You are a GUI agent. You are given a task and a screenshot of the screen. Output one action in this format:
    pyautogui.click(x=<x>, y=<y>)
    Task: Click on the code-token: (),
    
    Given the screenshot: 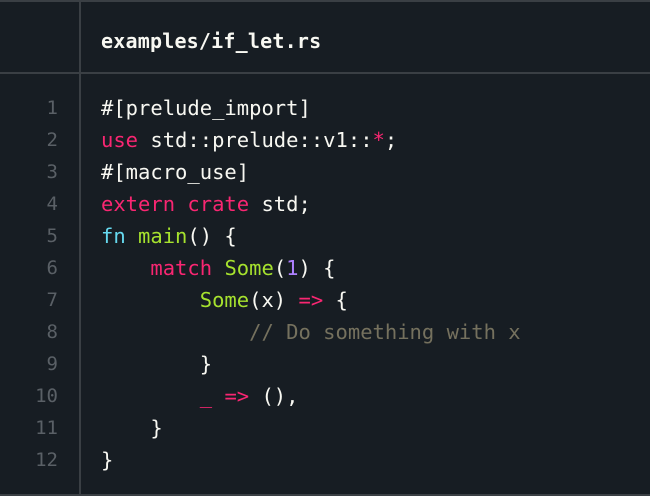 What is the action you would take?
    pyautogui.click(x=274, y=396)
    